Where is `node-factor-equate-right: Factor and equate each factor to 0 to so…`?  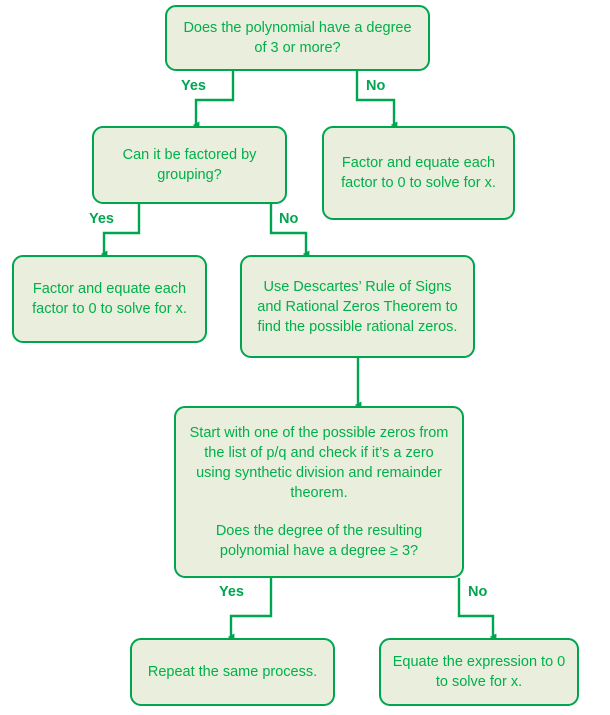
node-factor-equate-right: Factor and equate each factor to 0 to so… is located at coordinates (418, 173).